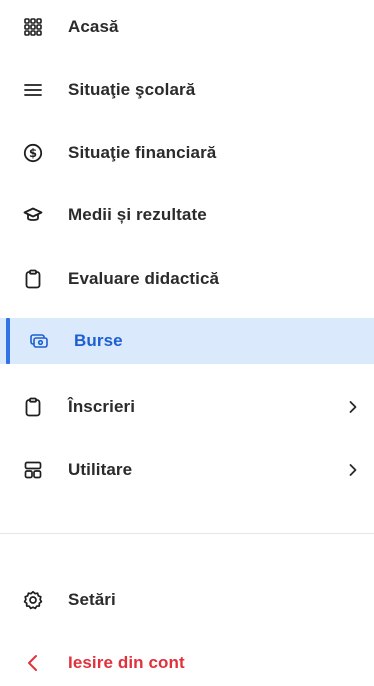 This screenshot has height=686, width=374. What do you see at coordinates (33, 27) in the screenshot?
I see `grid-icon` at bounding box center [33, 27].